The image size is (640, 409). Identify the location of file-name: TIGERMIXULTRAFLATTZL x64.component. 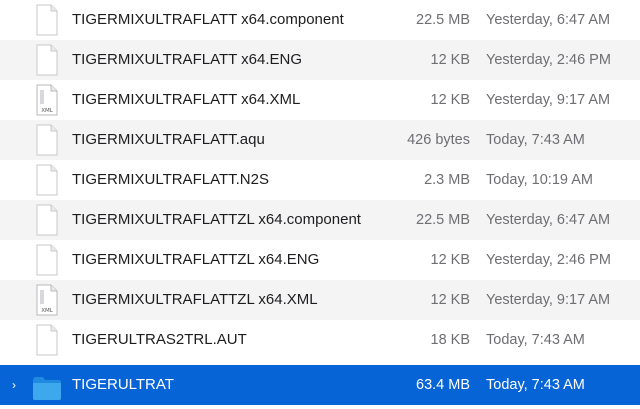
(216, 219).